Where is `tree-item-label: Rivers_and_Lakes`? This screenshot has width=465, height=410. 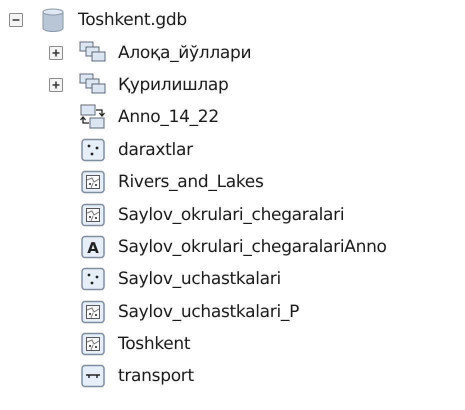 tree-item-label: Rivers_and_Lakes is located at coordinates (191, 182).